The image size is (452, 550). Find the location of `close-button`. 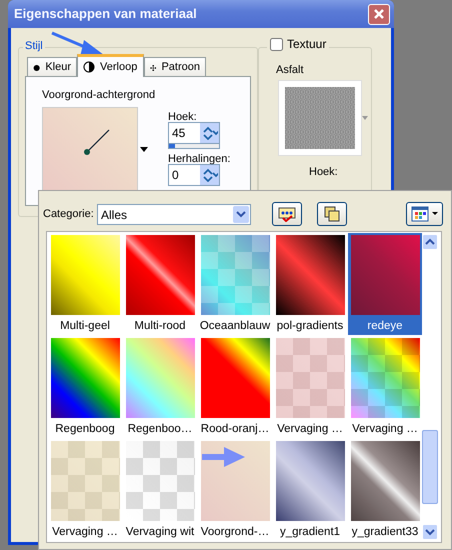

close-button is located at coordinates (379, 14).